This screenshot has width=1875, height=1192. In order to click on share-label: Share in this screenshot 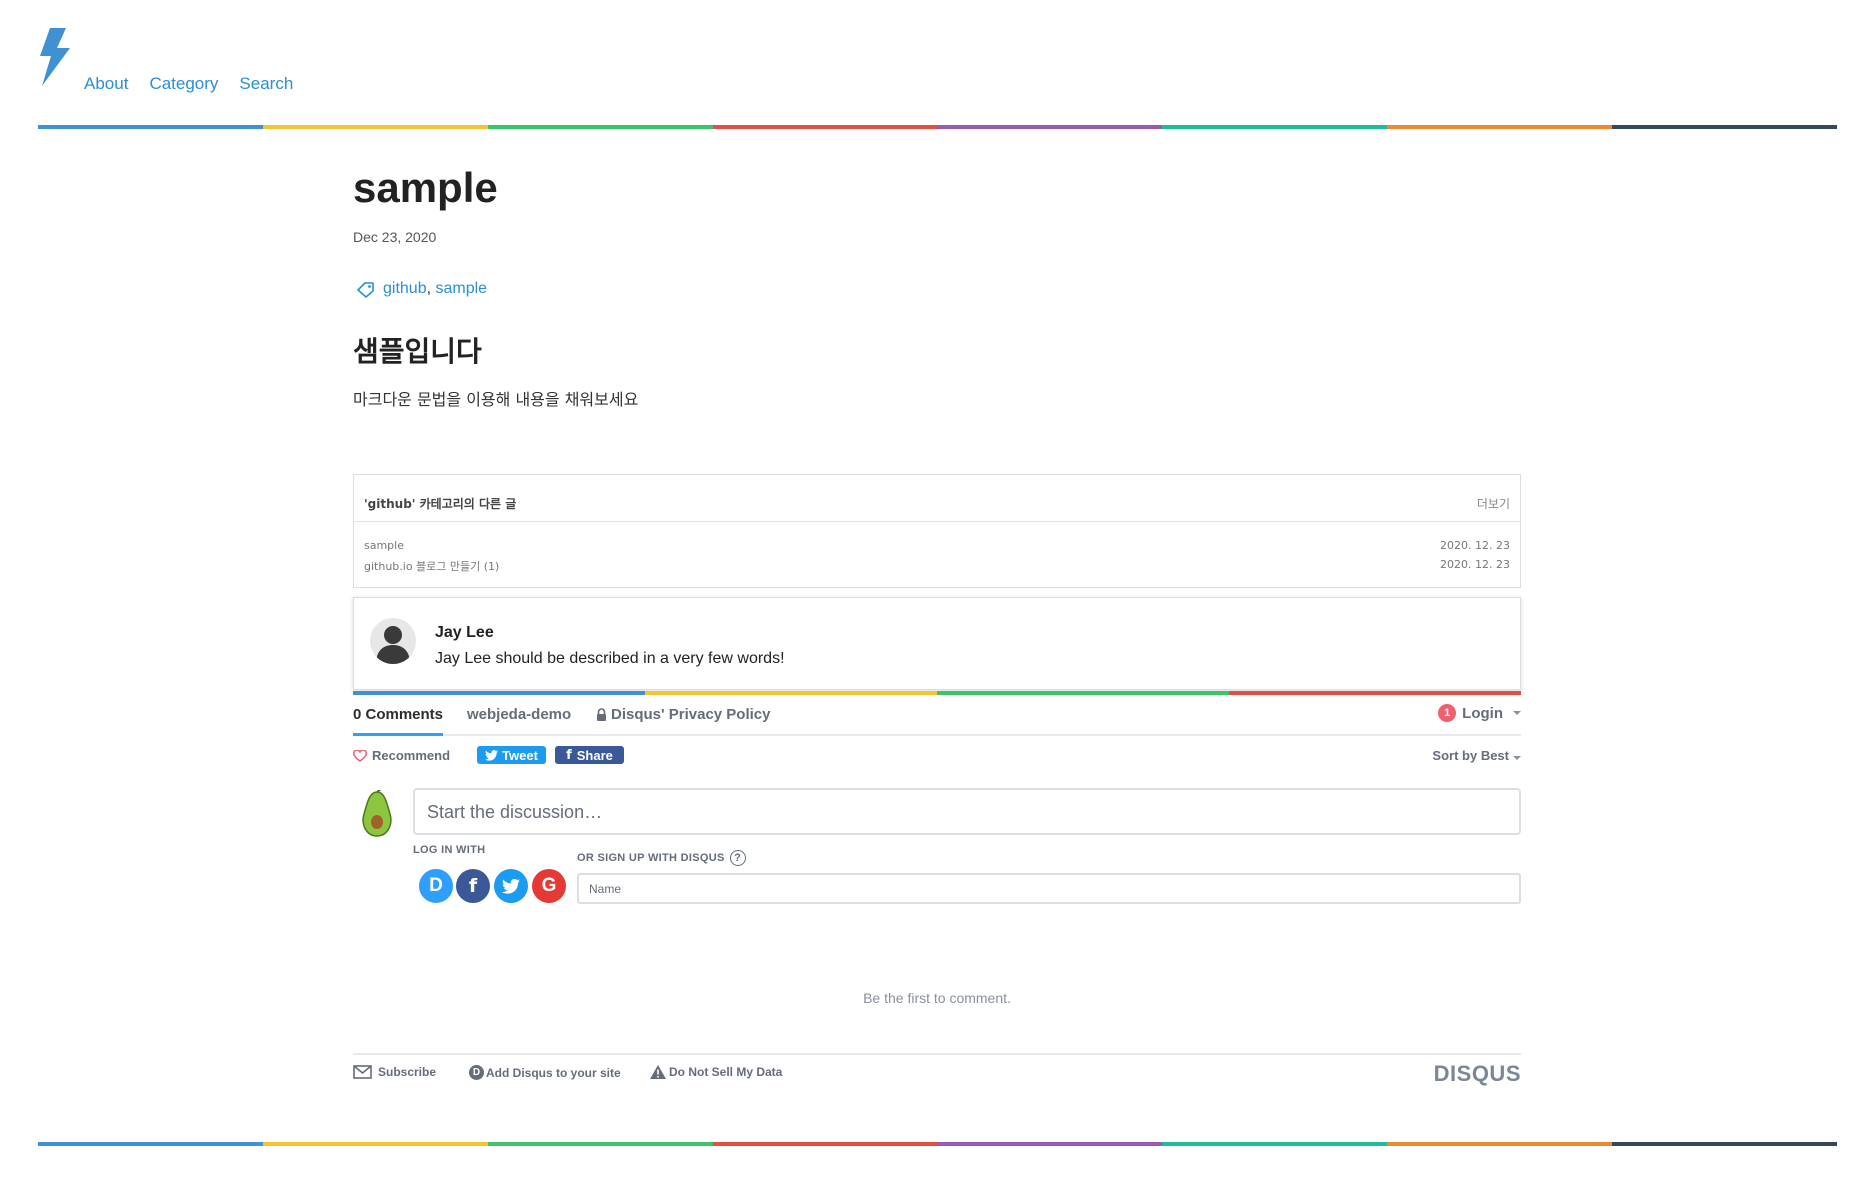, I will do `click(594, 755)`.